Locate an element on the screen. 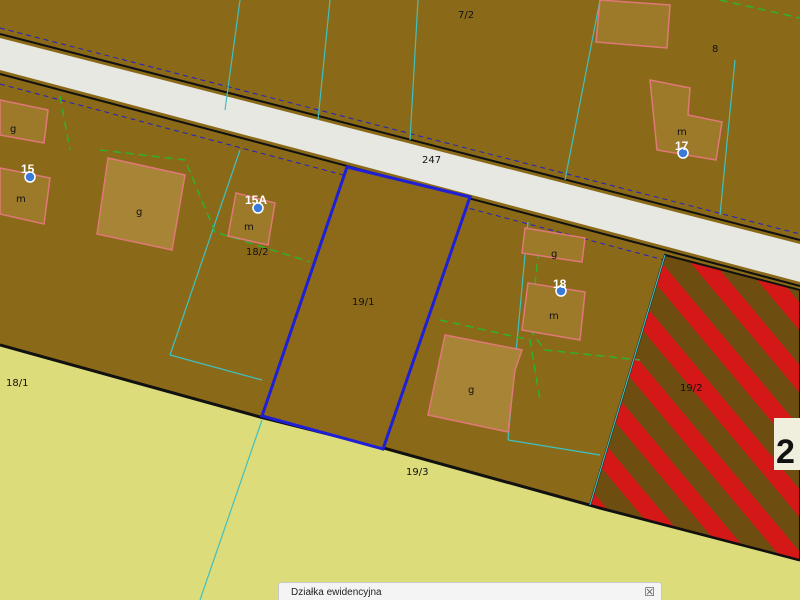 This screenshot has height=600, width=800. parcel-label-8: 8 is located at coordinates (715, 49).